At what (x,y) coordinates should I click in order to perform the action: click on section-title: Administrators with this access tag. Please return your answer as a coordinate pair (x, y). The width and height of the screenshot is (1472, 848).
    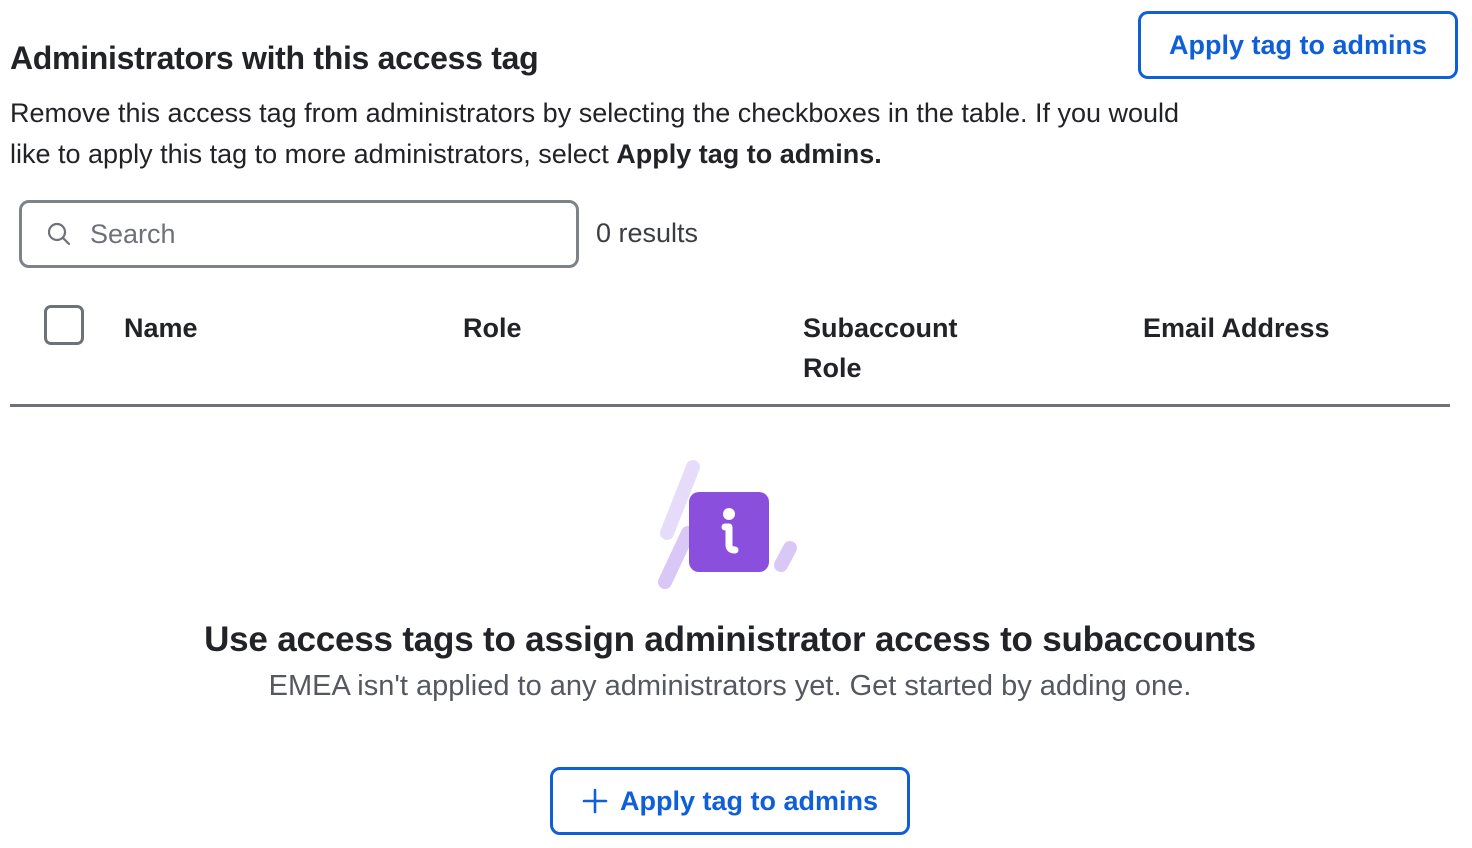
    Looking at the image, I should click on (274, 58).